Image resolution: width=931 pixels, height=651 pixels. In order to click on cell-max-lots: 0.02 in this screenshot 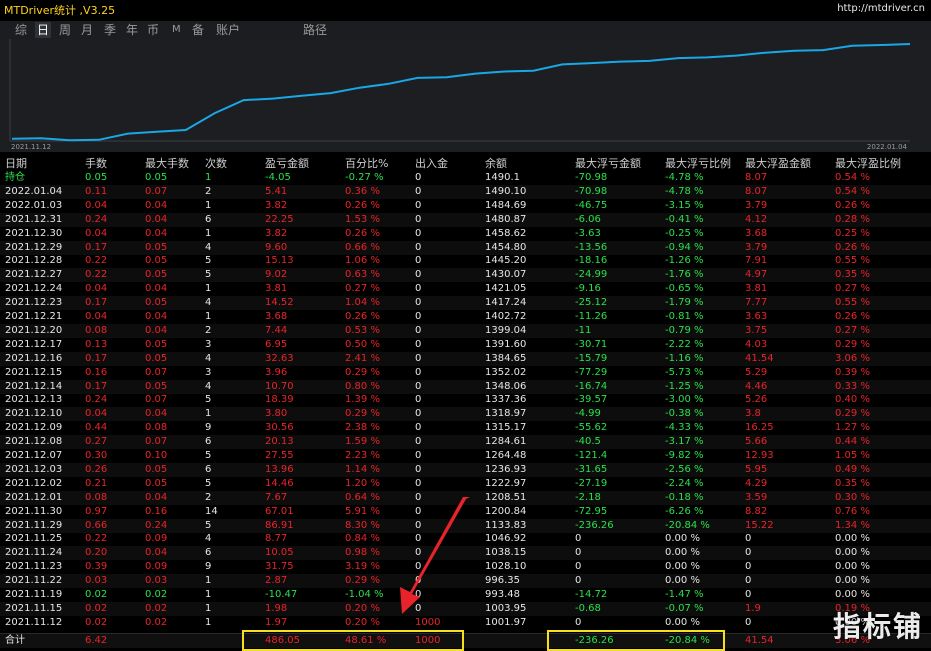, I will do `click(156, 594)`.